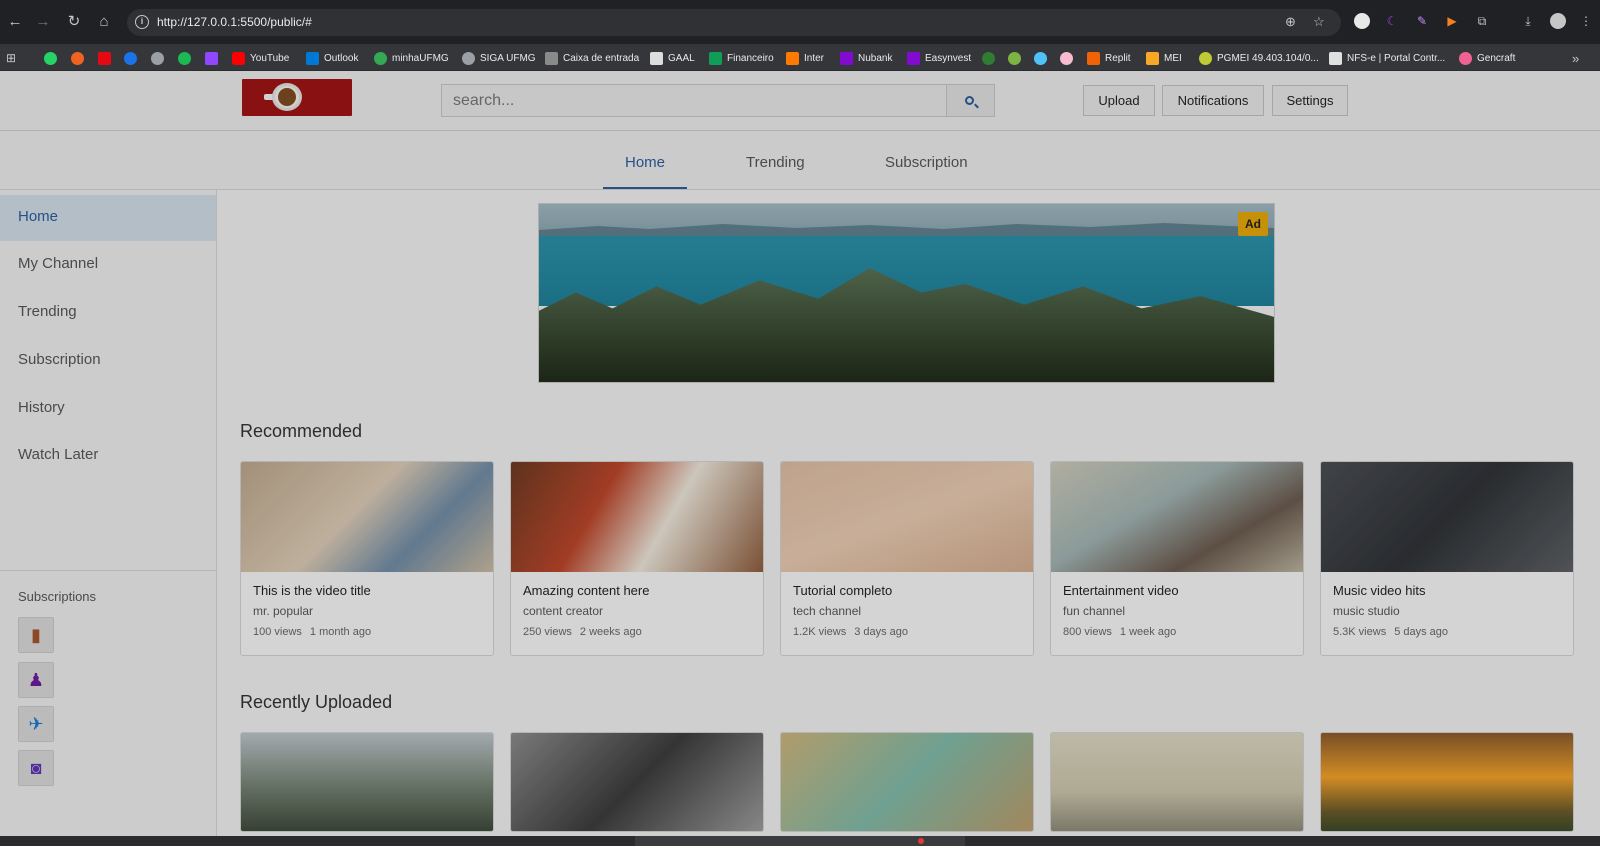 The width and height of the screenshot is (1600, 846). I want to click on sidebar-item-subscription: Subscription, so click(108, 361).